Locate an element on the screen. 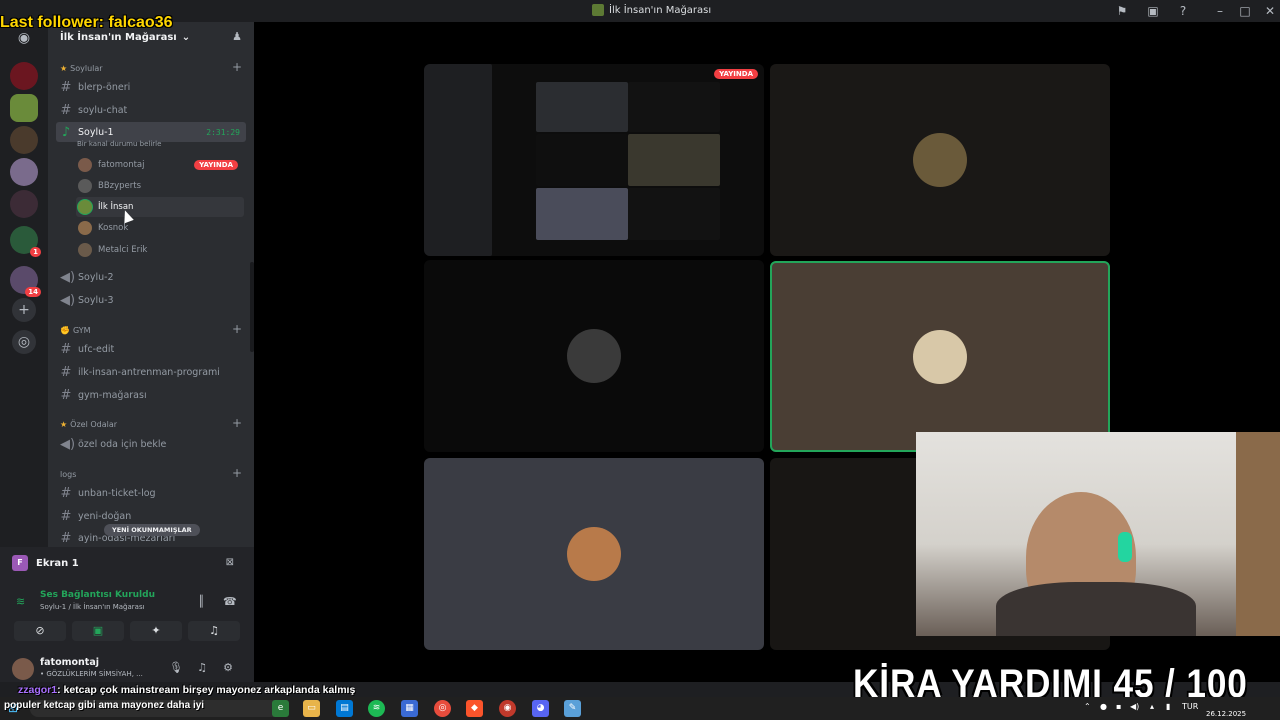 The height and width of the screenshot is (720, 1280). webcam-overlay is located at coordinates (1098, 534).